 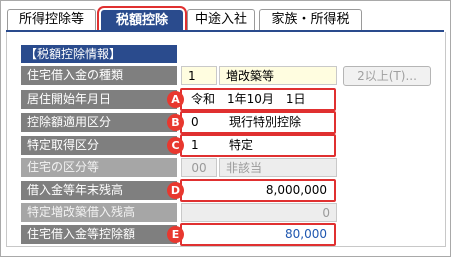 What do you see at coordinates (99, 234) in the screenshot?
I see `deduction-amount-label: 住宅借入金等控除額` at bounding box center [99, 234].